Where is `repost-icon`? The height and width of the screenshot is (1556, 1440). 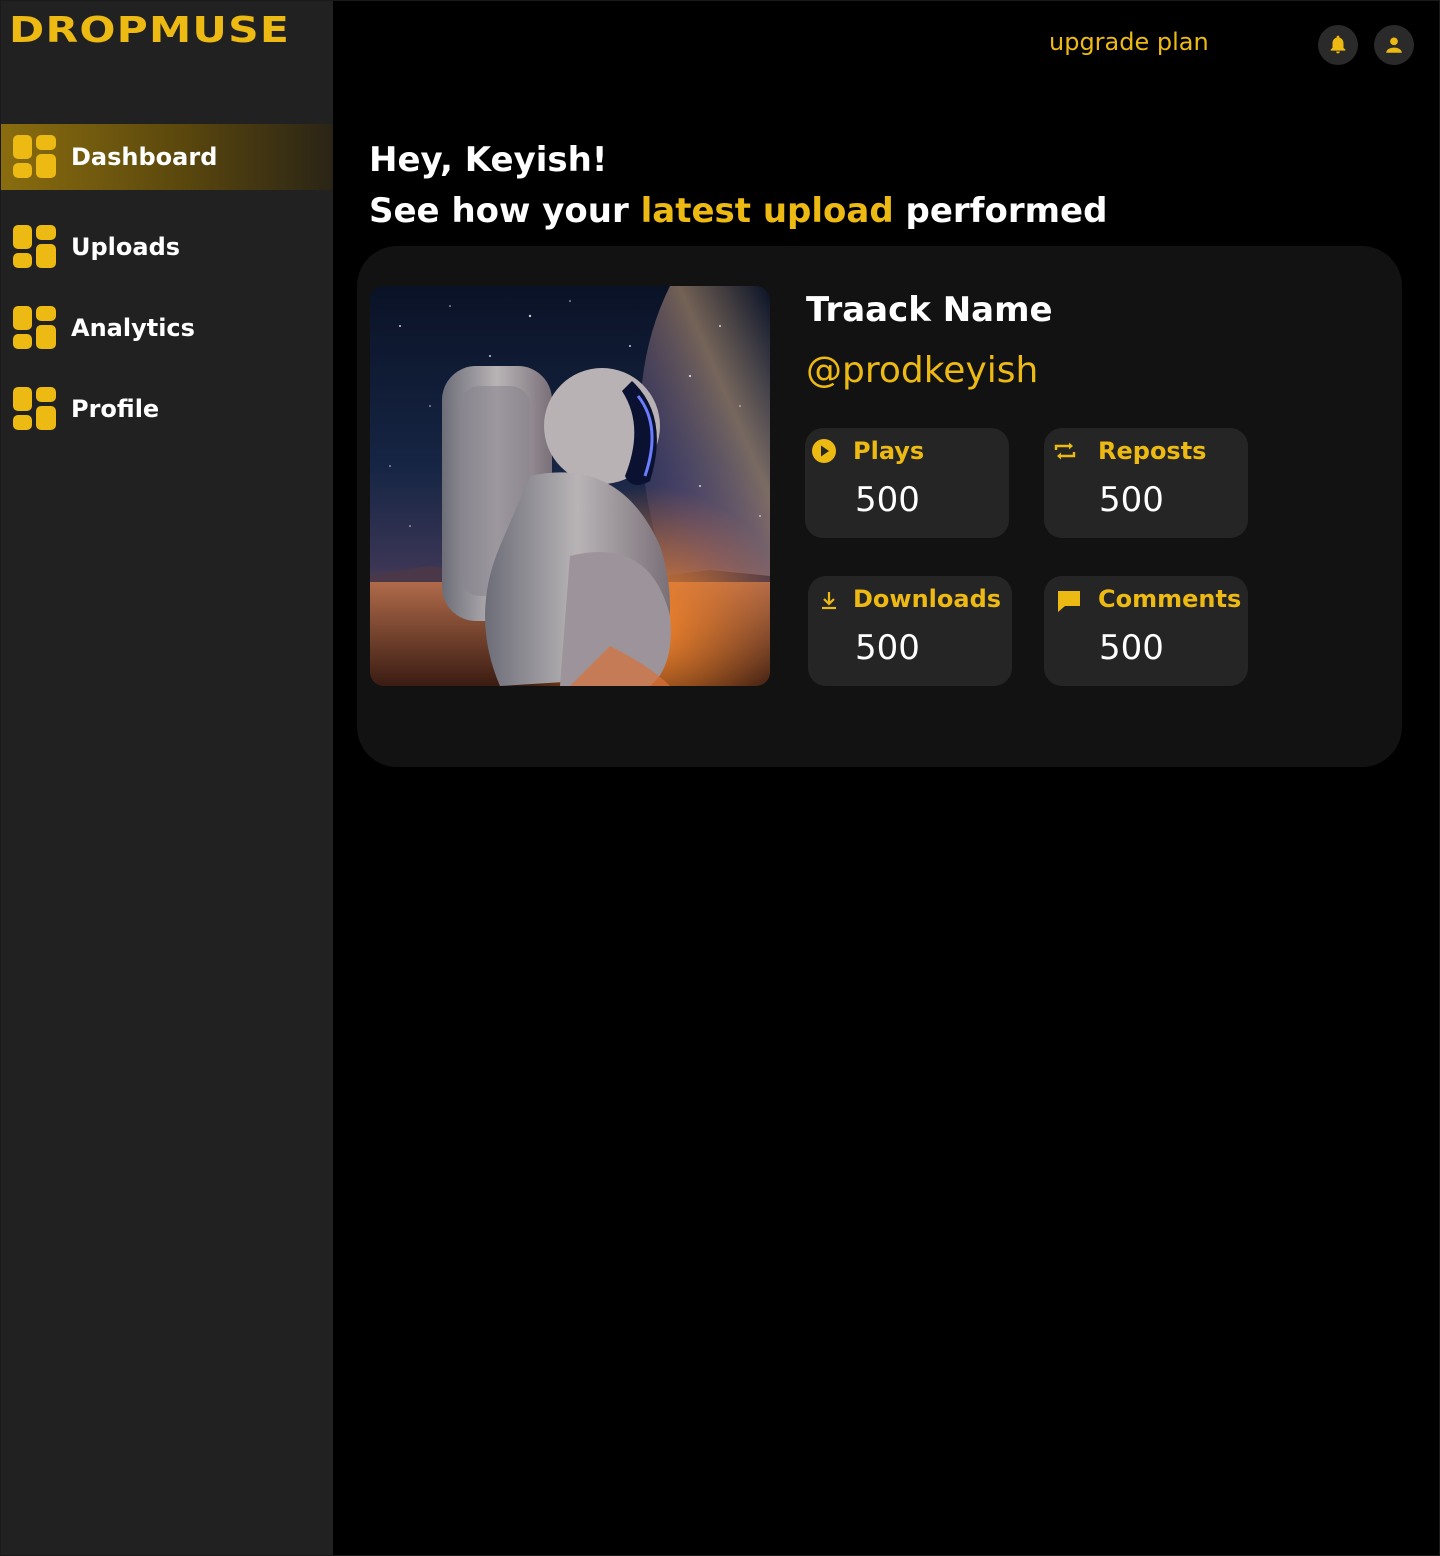
repost-icon is located at coordinates (1065, 451).